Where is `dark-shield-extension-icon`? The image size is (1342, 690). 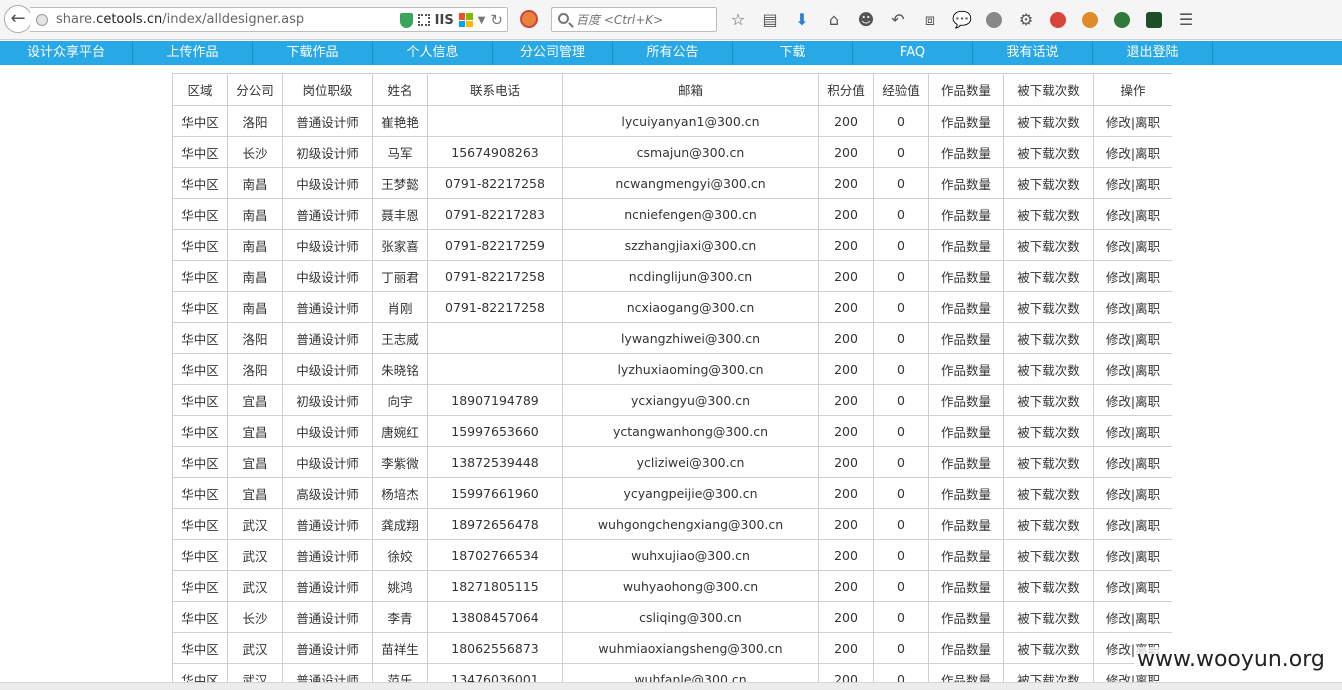 dark-shield-extension-icon is located at coordinates (1154, 20).